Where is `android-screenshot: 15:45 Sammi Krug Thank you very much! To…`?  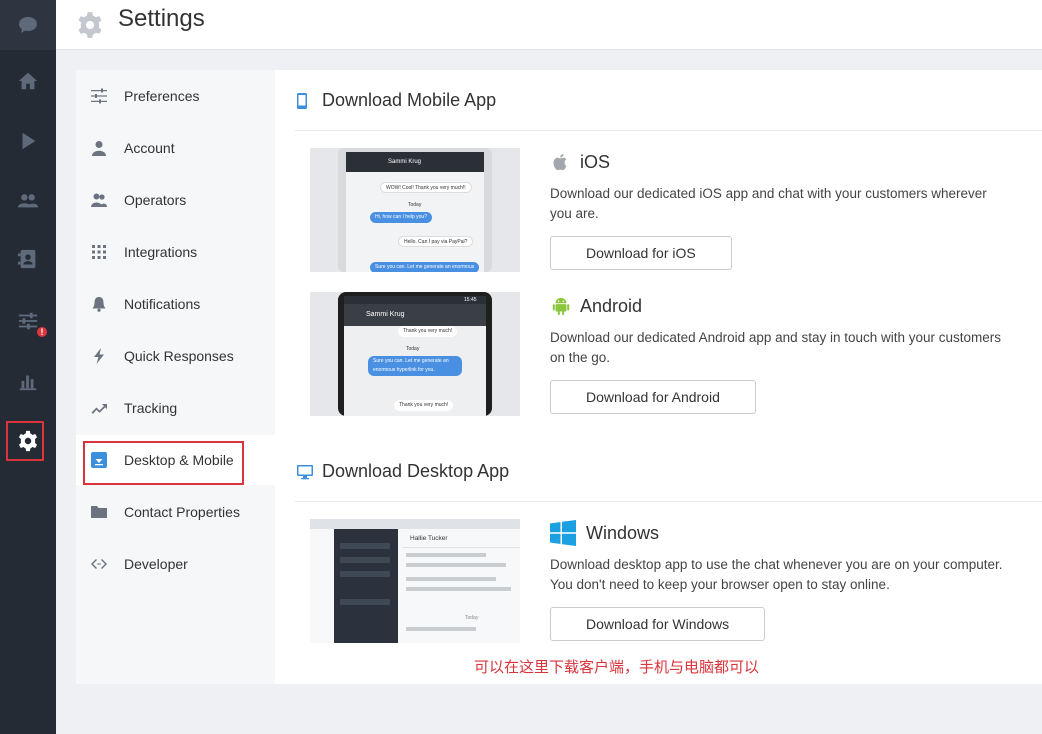
android-screenshot: 15:45 Sammi Krug Thank you very much! To… is located at coordinates (415, 354).